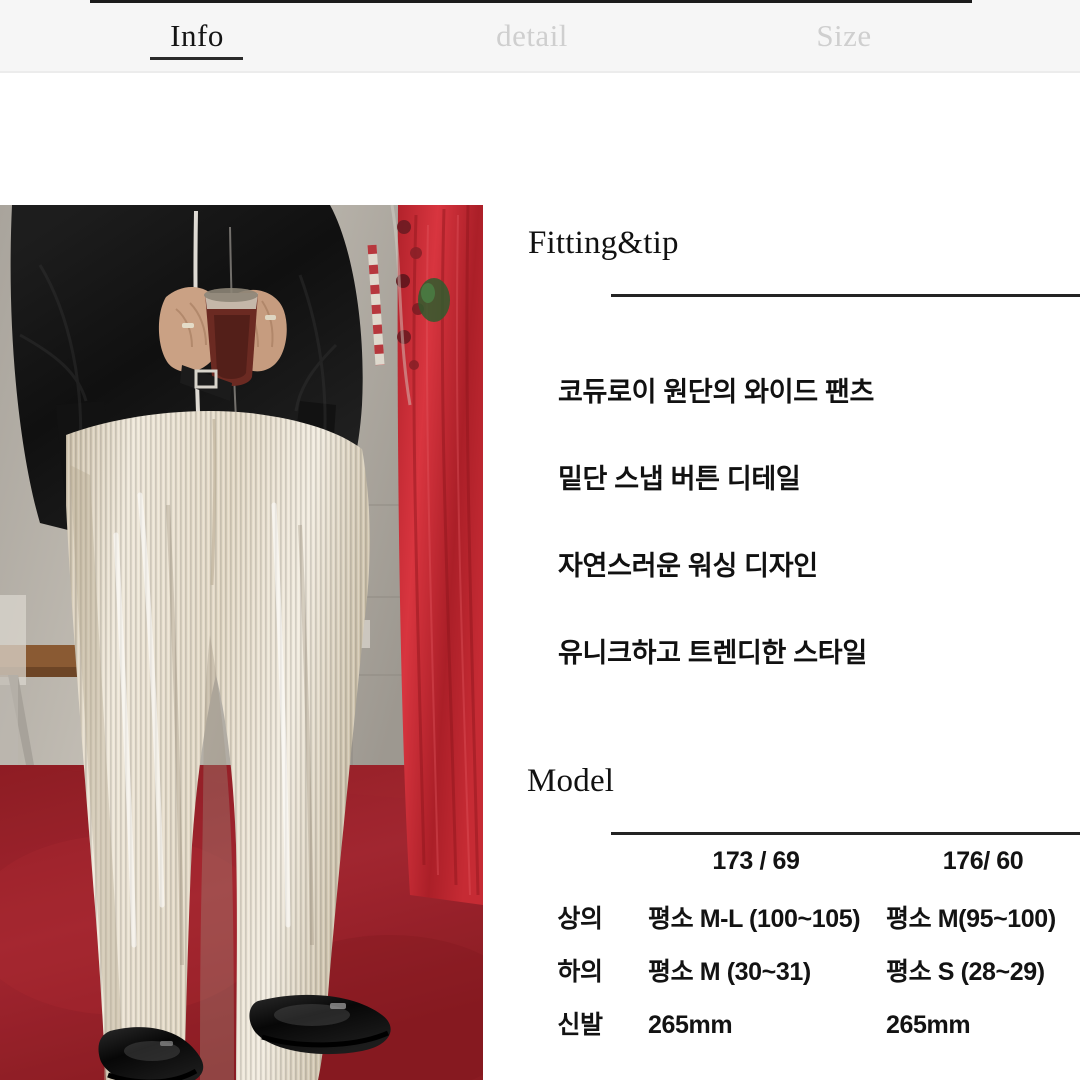  Describe the element at coordinates (540, 72) in the screenshot. I see `tab-bar-bottom-divider` at that location.